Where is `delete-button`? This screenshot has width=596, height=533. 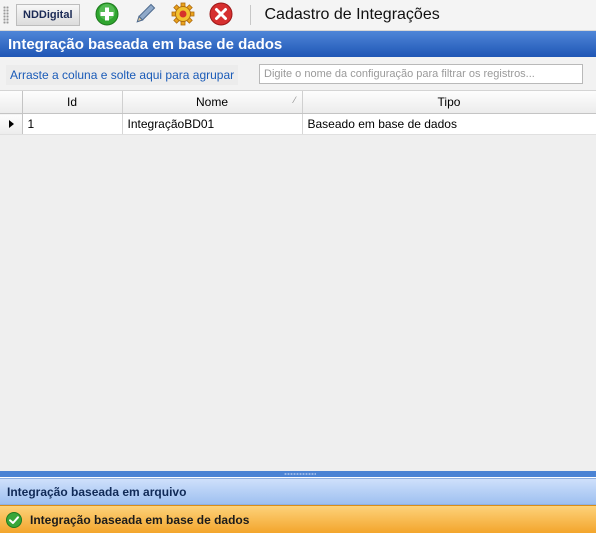 delete-button is located at coordinates (221, 15).